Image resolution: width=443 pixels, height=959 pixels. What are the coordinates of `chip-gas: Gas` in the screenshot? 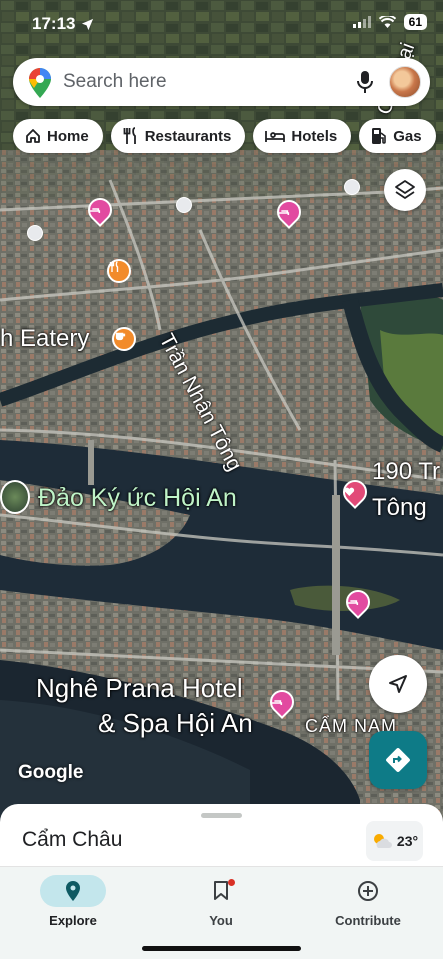 It's located at (397, 136).